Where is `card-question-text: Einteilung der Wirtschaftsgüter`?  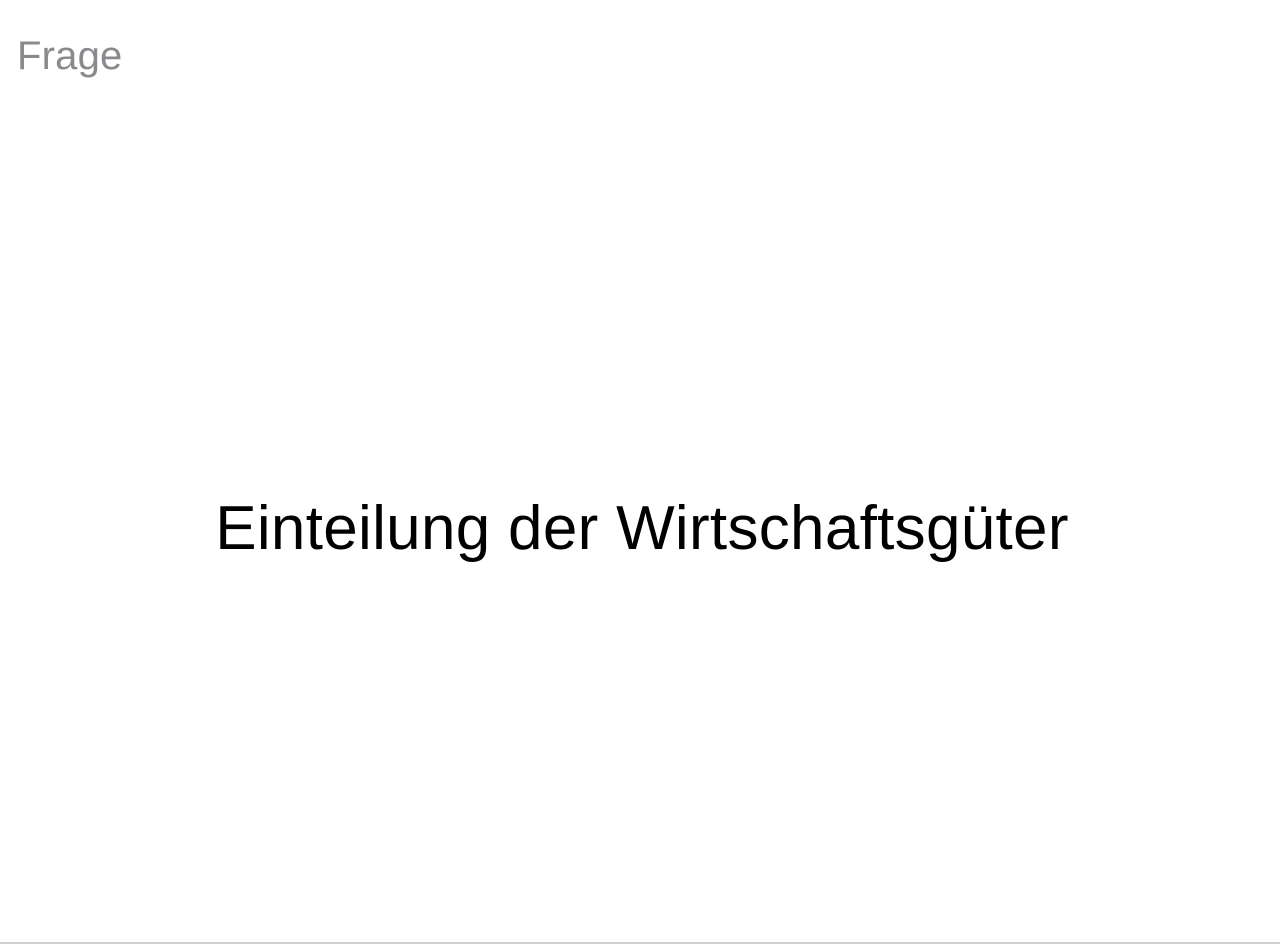
card-question-text: Einteilung der Wirtschaftsgüter is located at coordinates (642, 528).